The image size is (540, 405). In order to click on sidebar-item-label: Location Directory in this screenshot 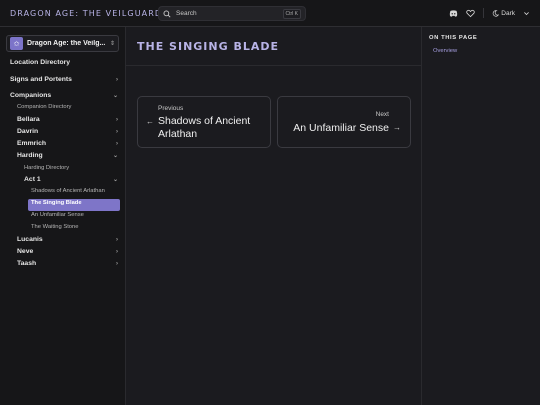, I will do `click(40, 62)`.